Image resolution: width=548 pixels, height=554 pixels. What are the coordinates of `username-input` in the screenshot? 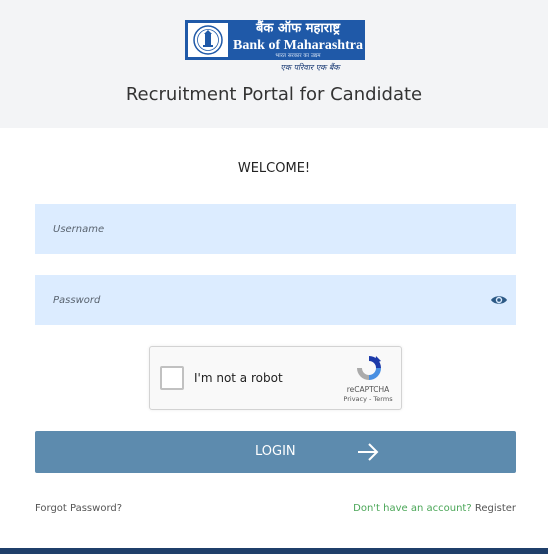 It's located at (275, 229).